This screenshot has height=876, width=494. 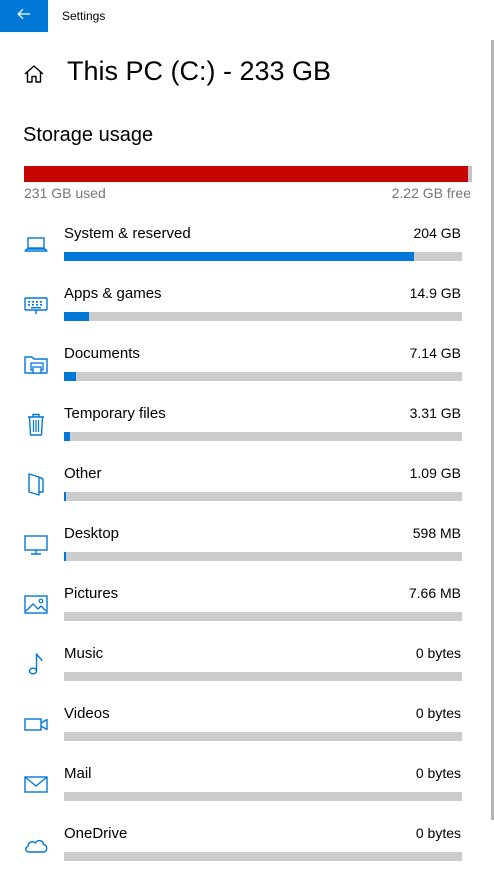 What do you see at coordinates (36, 364) in the screenshot?
I see `folder-printer-icon` at bounding box center [36, 364].